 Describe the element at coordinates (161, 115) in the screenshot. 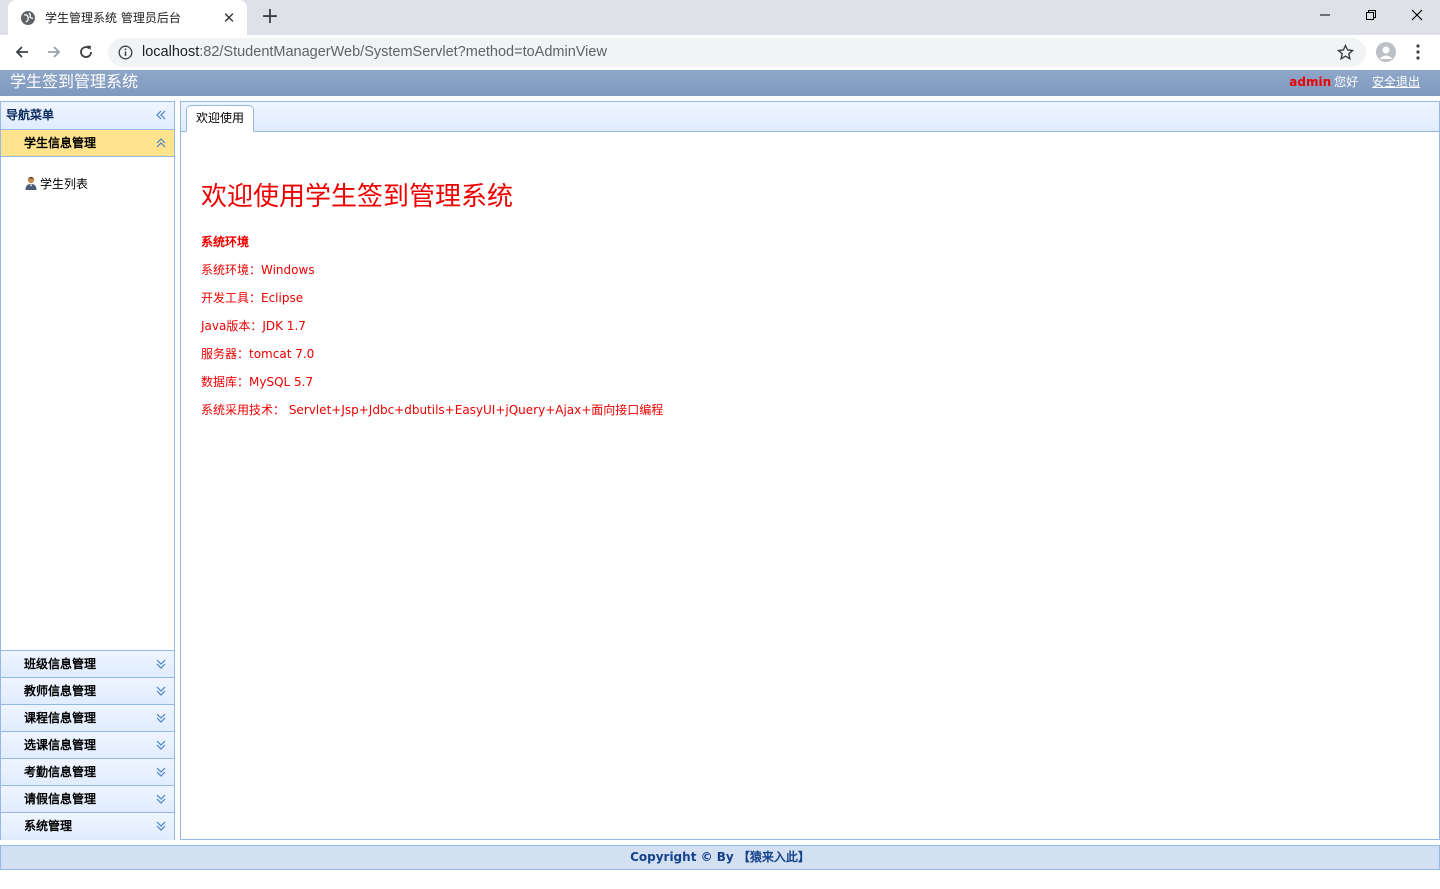

I see `collapse-sidebar-icon` at that location.